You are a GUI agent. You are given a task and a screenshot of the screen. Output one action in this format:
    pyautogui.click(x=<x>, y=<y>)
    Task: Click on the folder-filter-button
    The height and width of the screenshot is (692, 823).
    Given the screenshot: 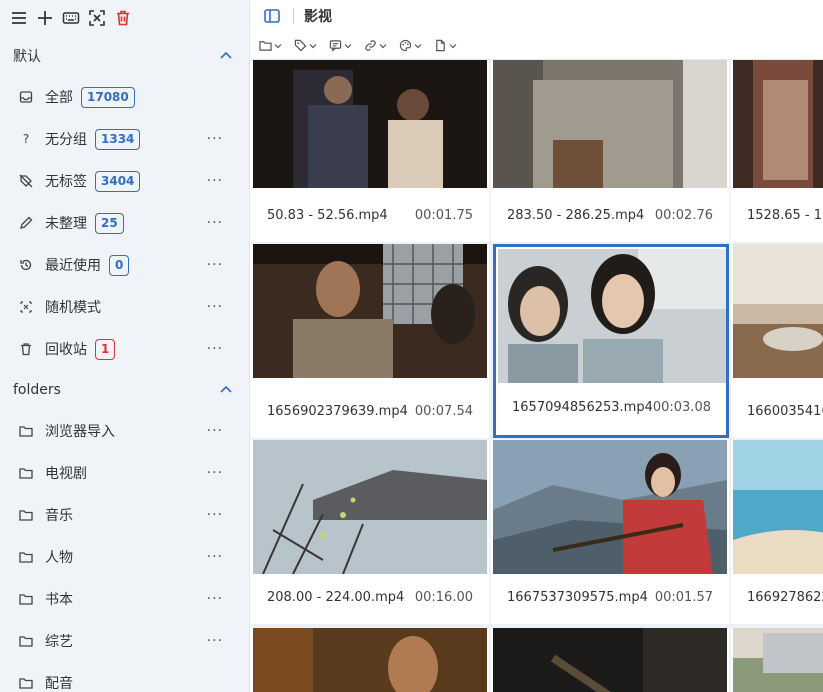 What is the action you would take?
    pyautogui.click(x=270, y=45)
    